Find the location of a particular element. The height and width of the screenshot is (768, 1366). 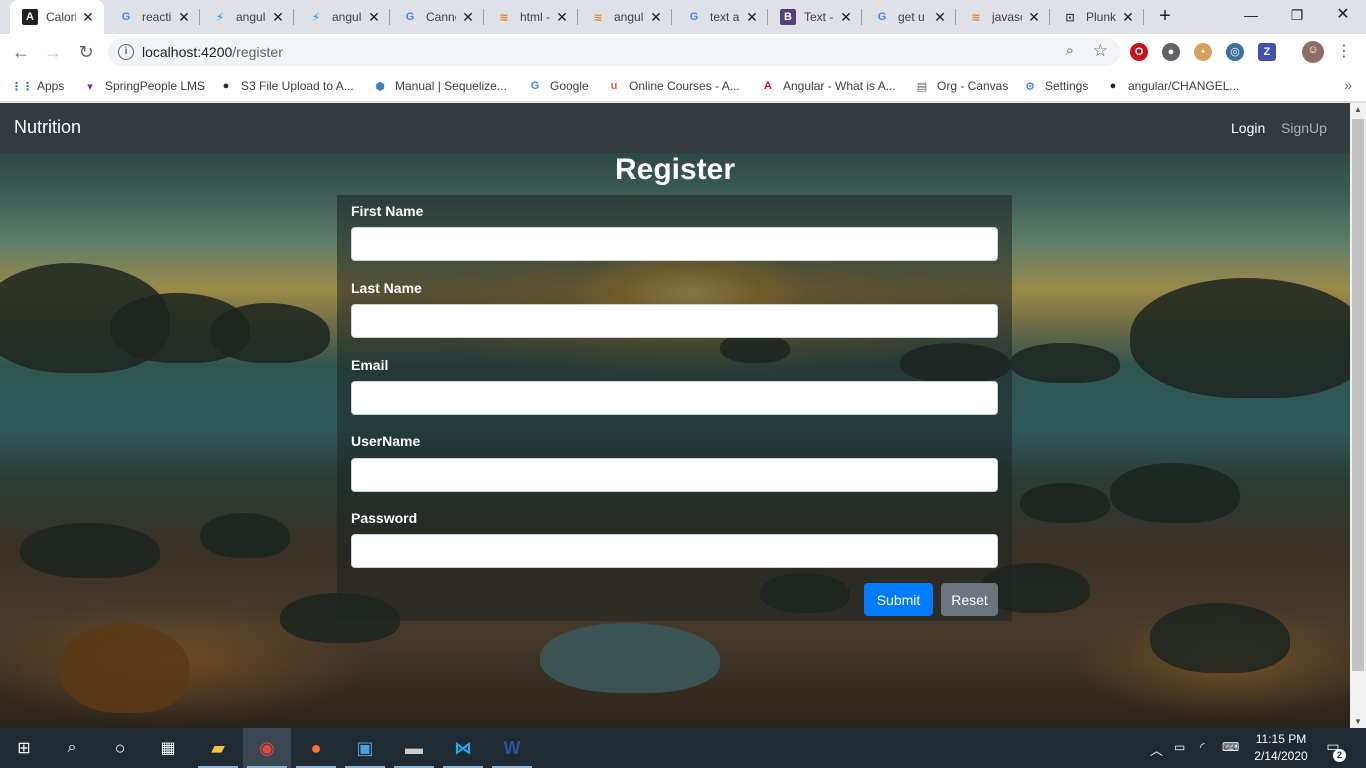

new-tab-button: + is located at coordinates (1165, 16).